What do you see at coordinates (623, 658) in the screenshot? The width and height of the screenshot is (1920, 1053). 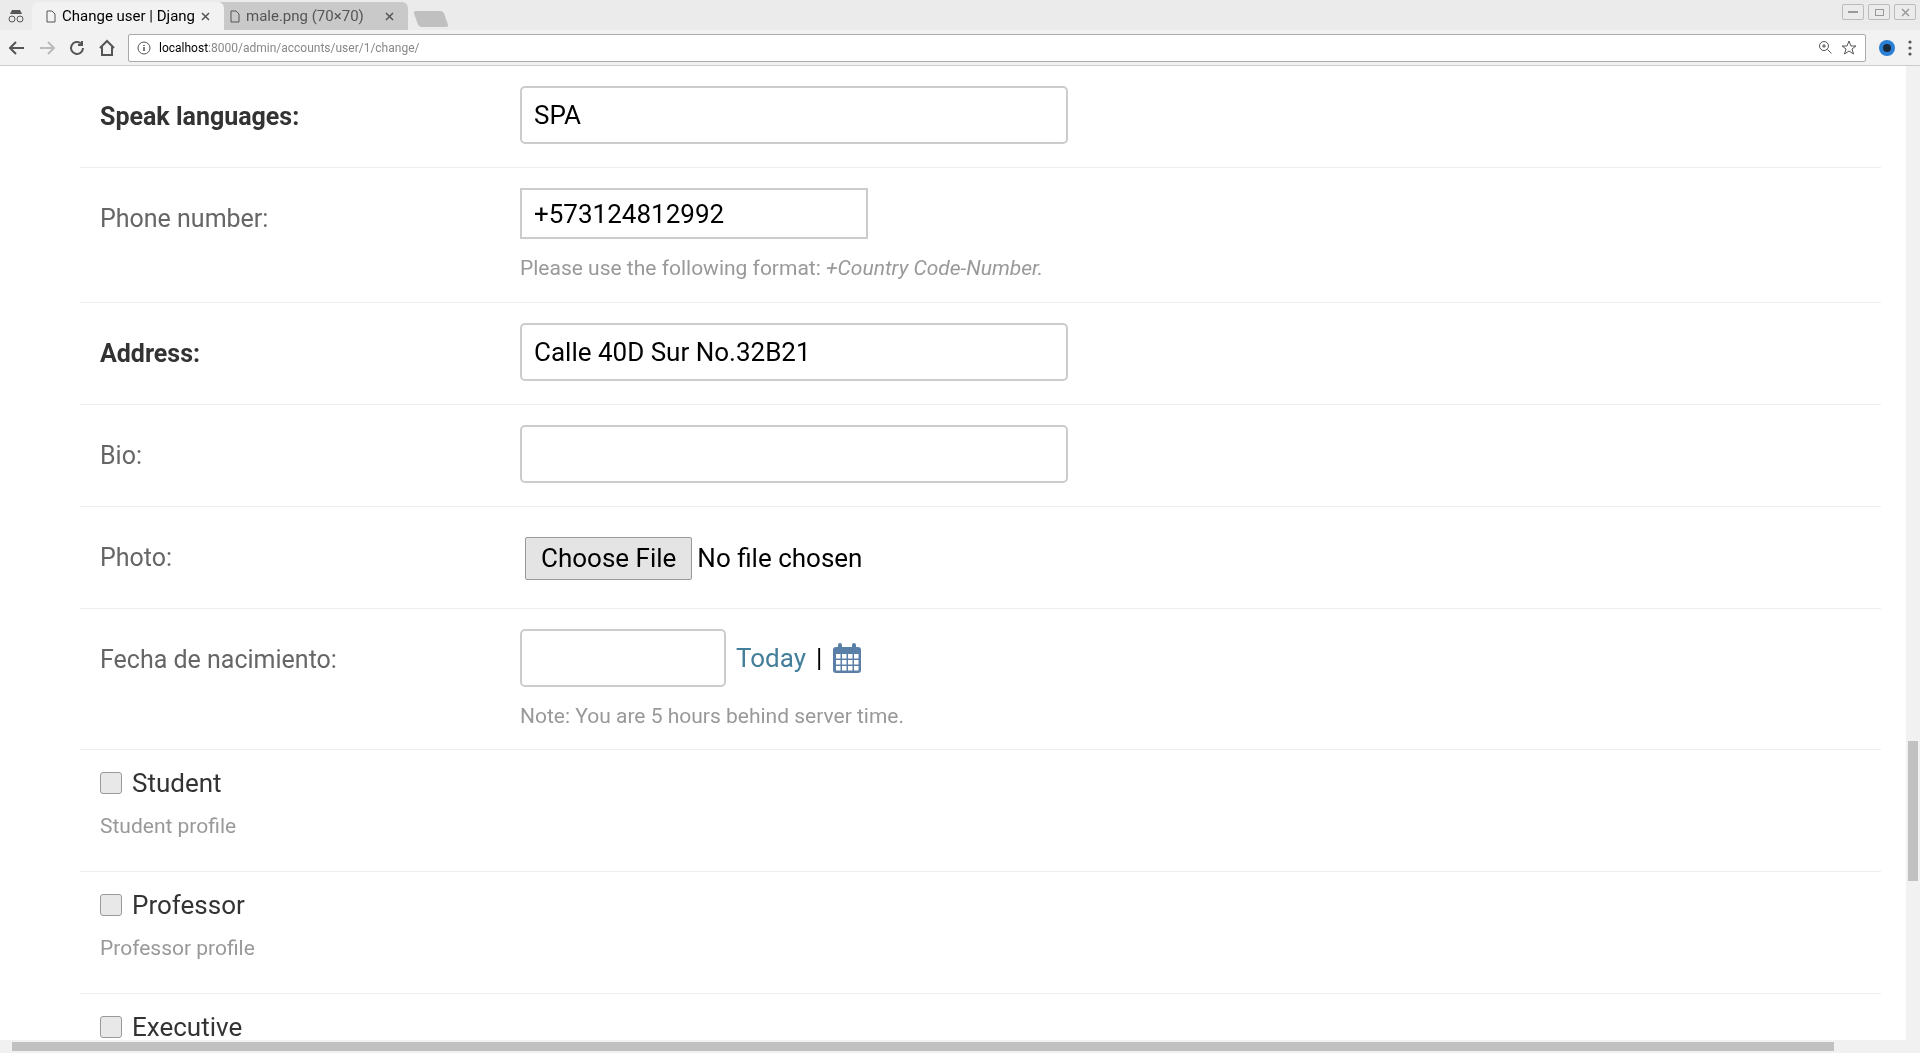 I see `date-input` at bounding box center [623, 658].